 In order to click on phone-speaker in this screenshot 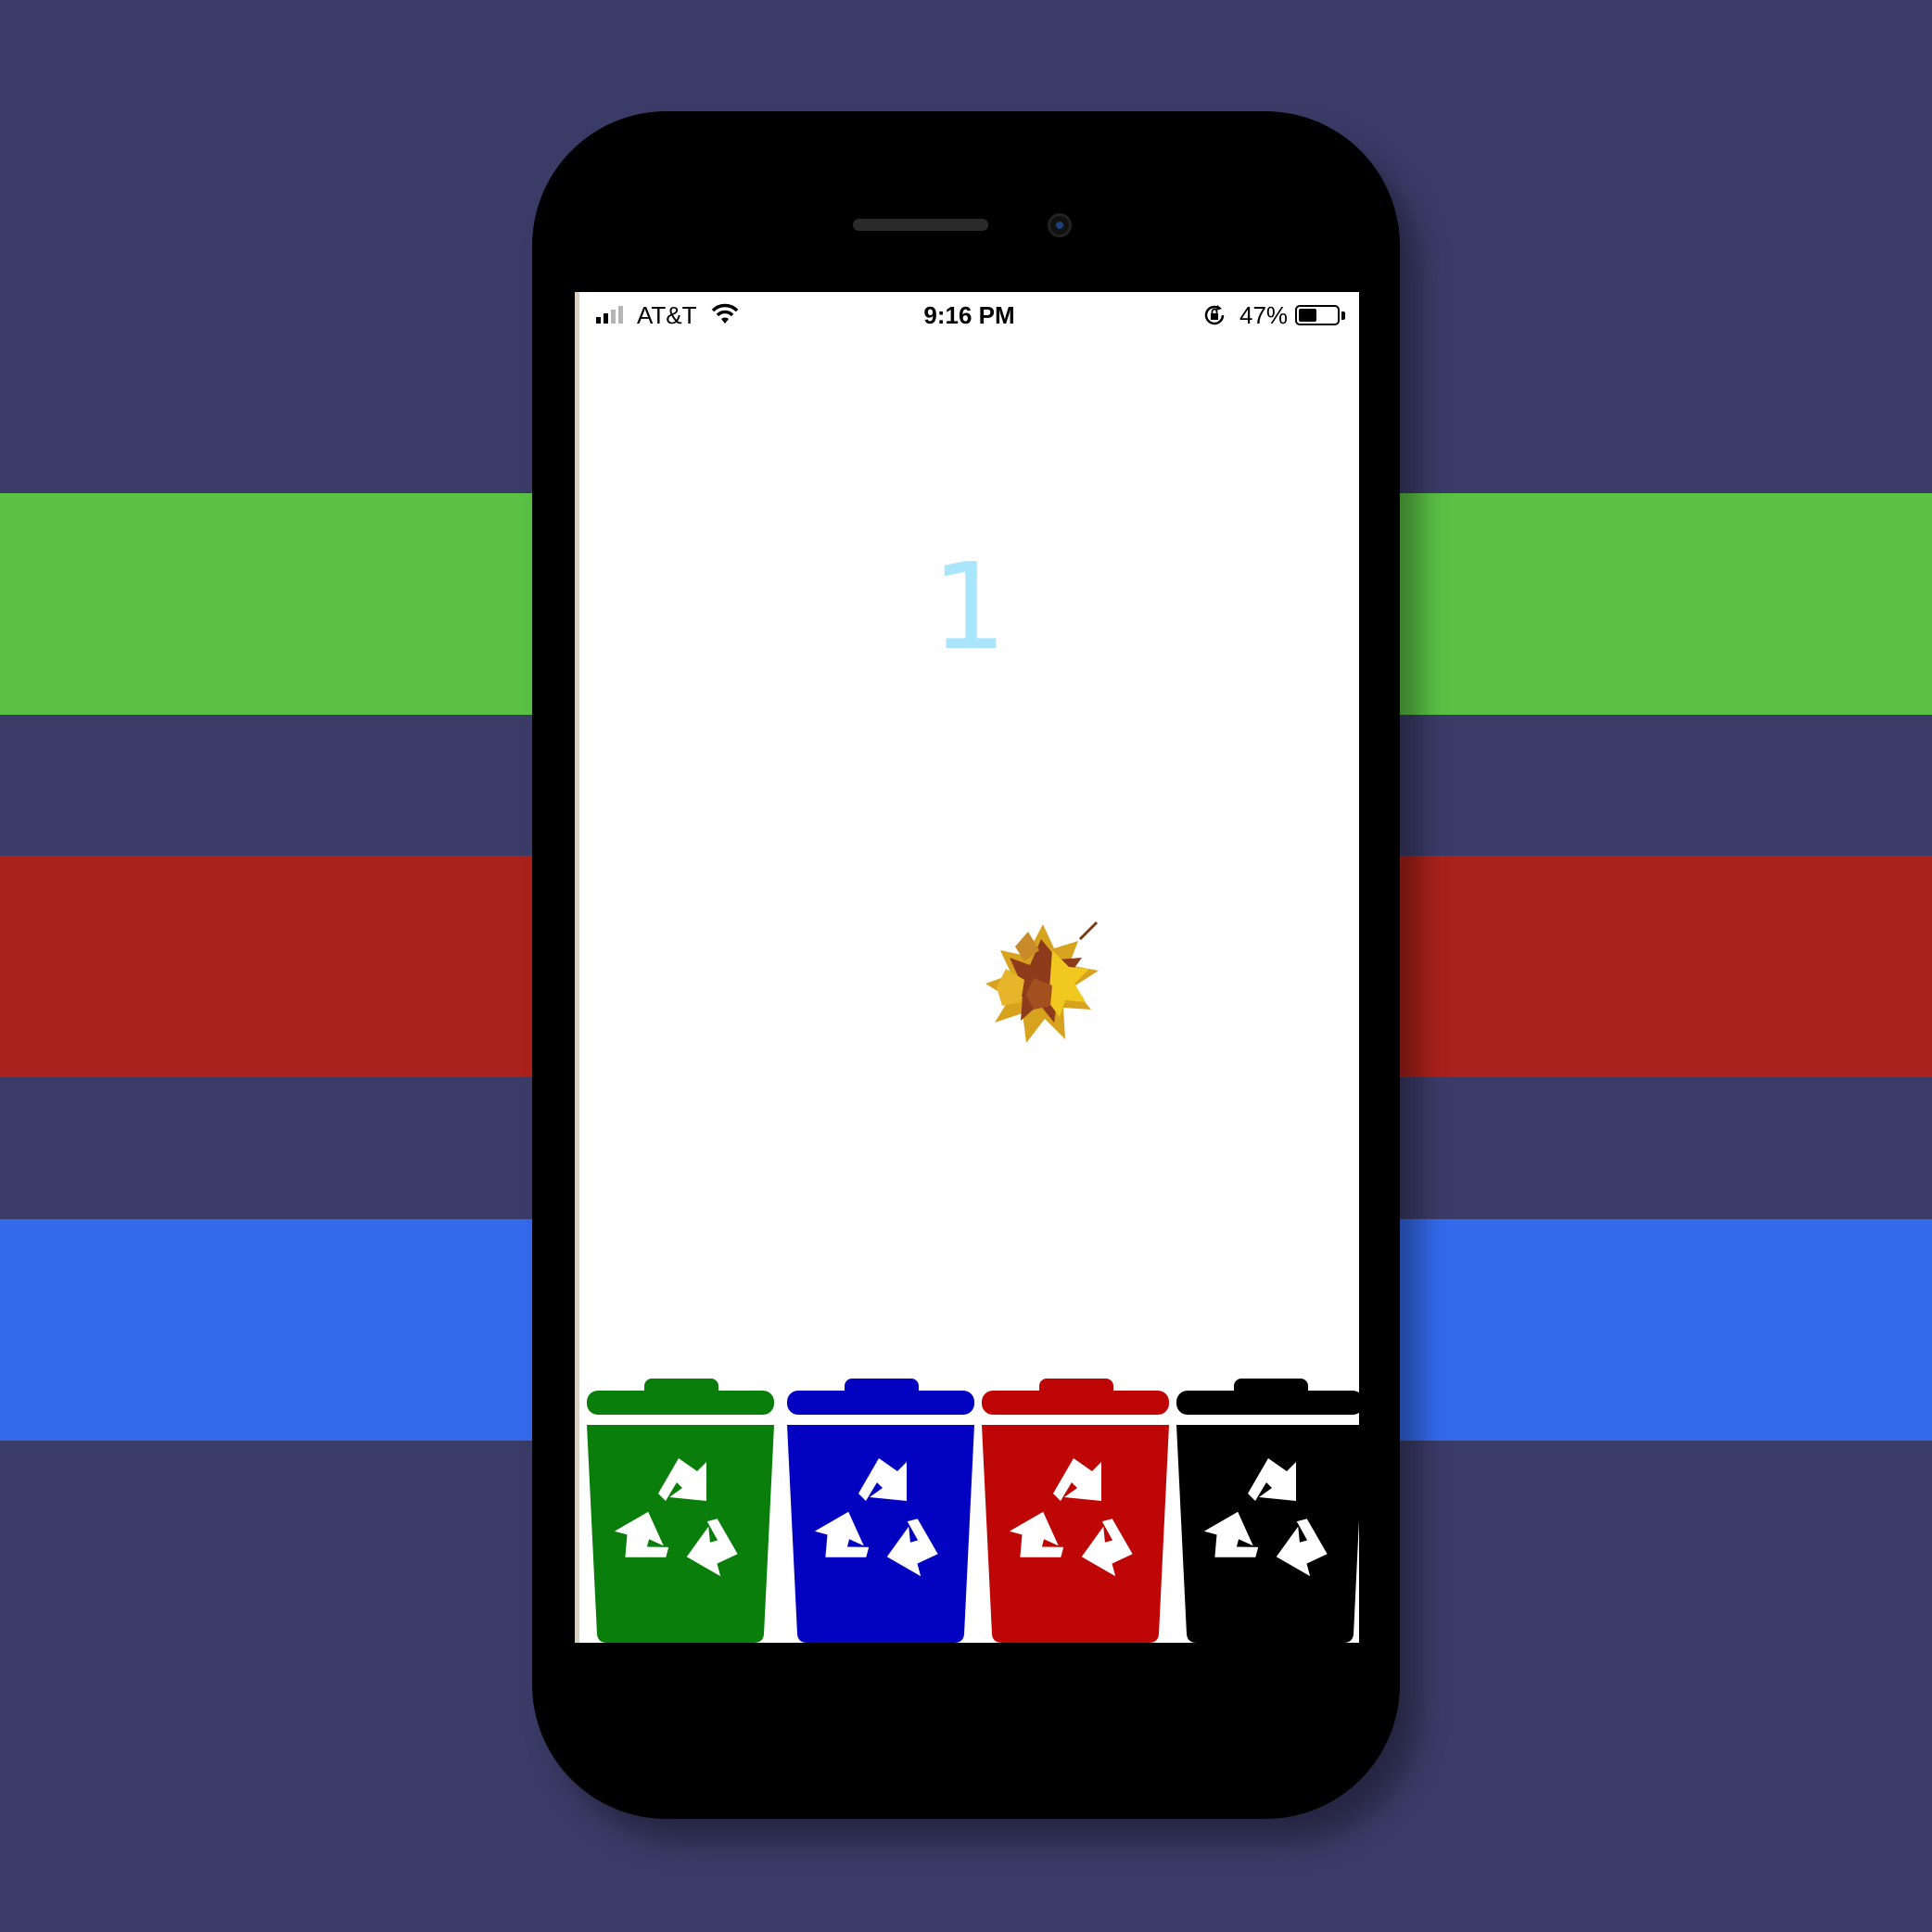, I will do `click(920, 225)`.